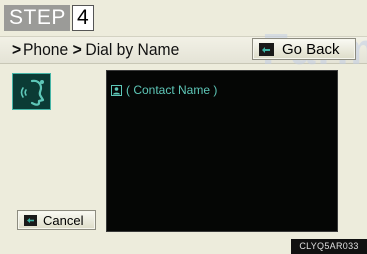  I want to click on breadcrumb: > Phone > Dial by Name, so click(95, 50).